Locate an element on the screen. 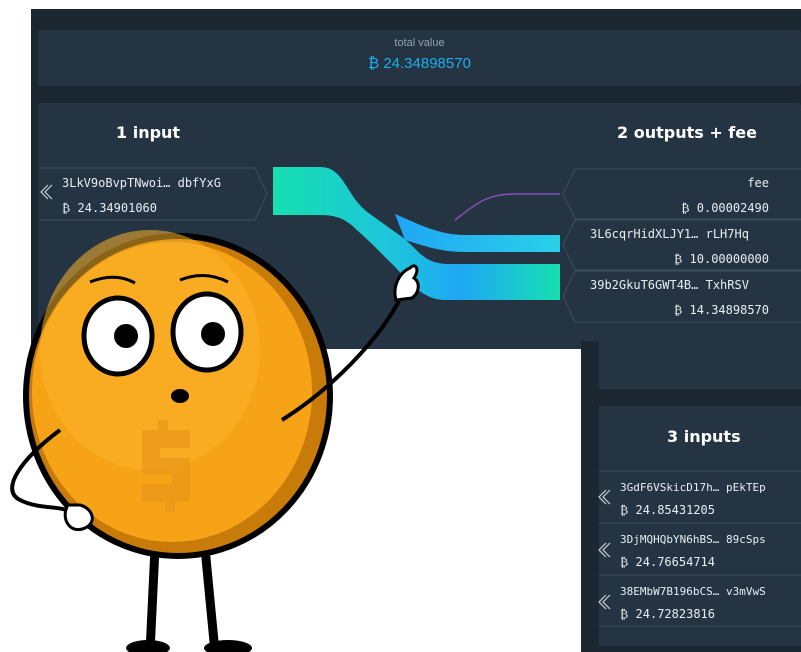 The width and height of the screenshot is (801, 652). second-tx-input-address: 3DjMQHQbYN6hBS… 89cSps is located at coordinates (693, 539).